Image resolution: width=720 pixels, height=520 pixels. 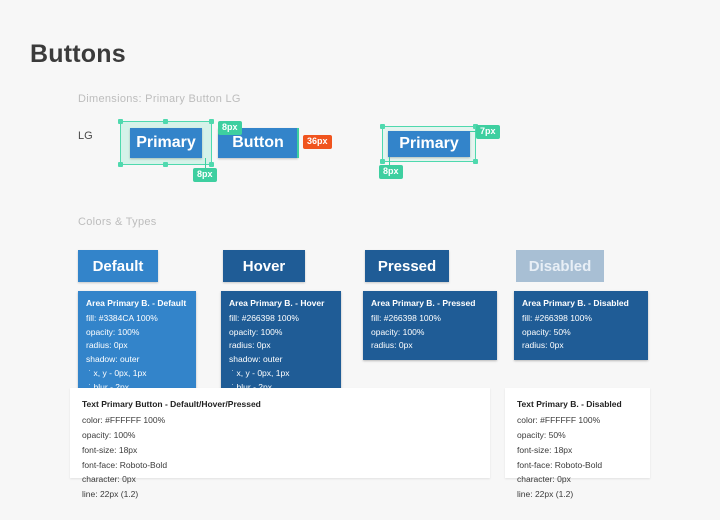 I want to click on swatch-button-hover: Hover, so click(x=264, y=266).